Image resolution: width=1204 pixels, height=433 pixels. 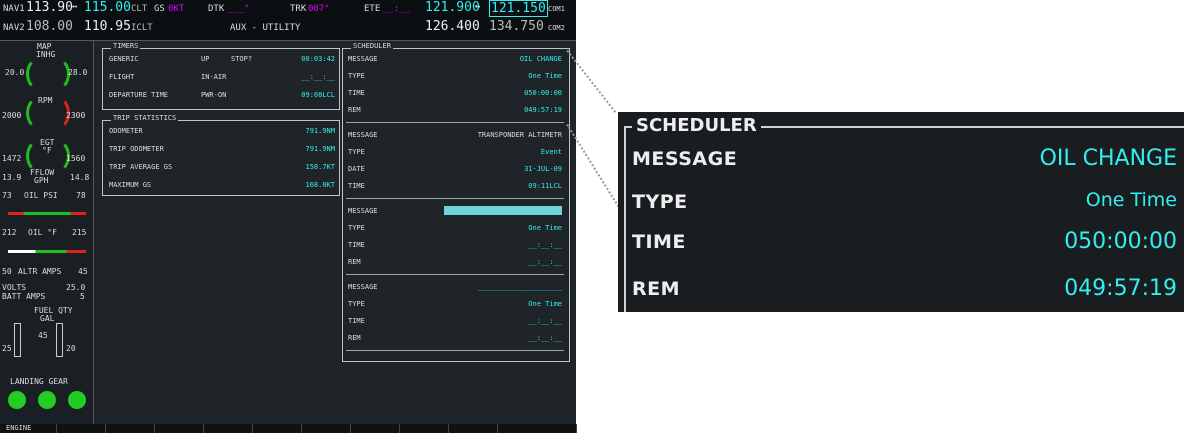 I want to click on com2-label: COM2, so click(x=556, y=28).